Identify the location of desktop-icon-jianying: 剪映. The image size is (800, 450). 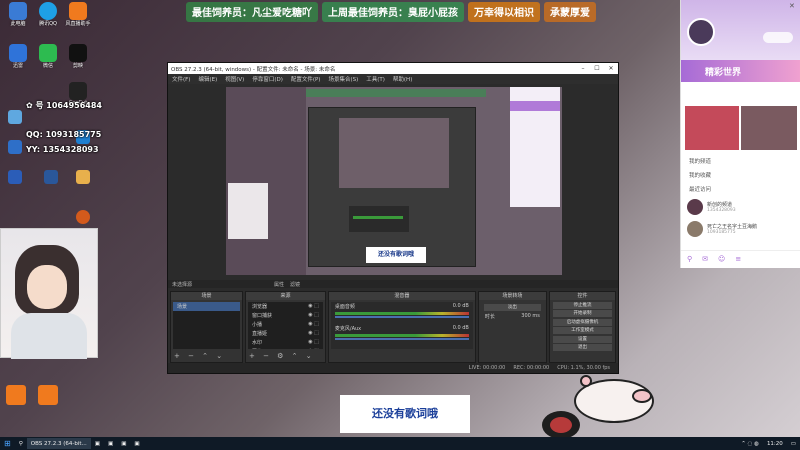
(78, 56).